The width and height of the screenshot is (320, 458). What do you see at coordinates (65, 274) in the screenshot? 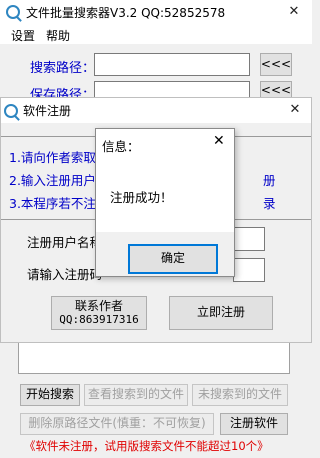
I see `reg-code-label: 请输入注册码` at bounding box center [65, 274].